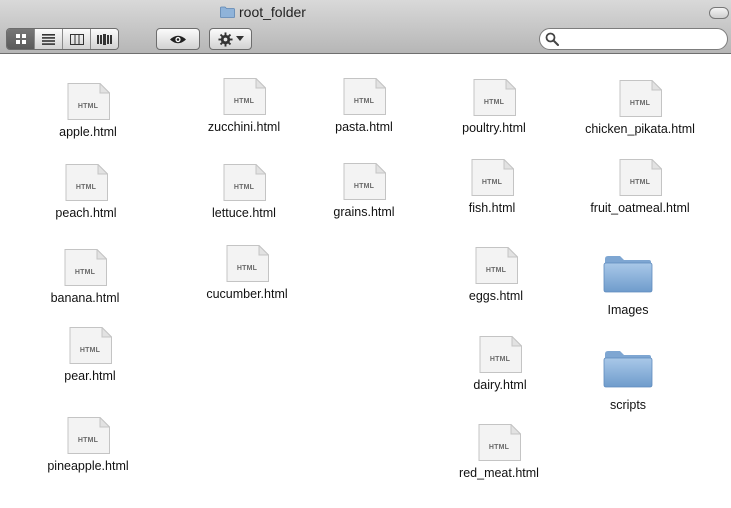  Describe the element at coordinates (494, 128) in the screenshot. I see `file-name-label: poultry.html` at that location.